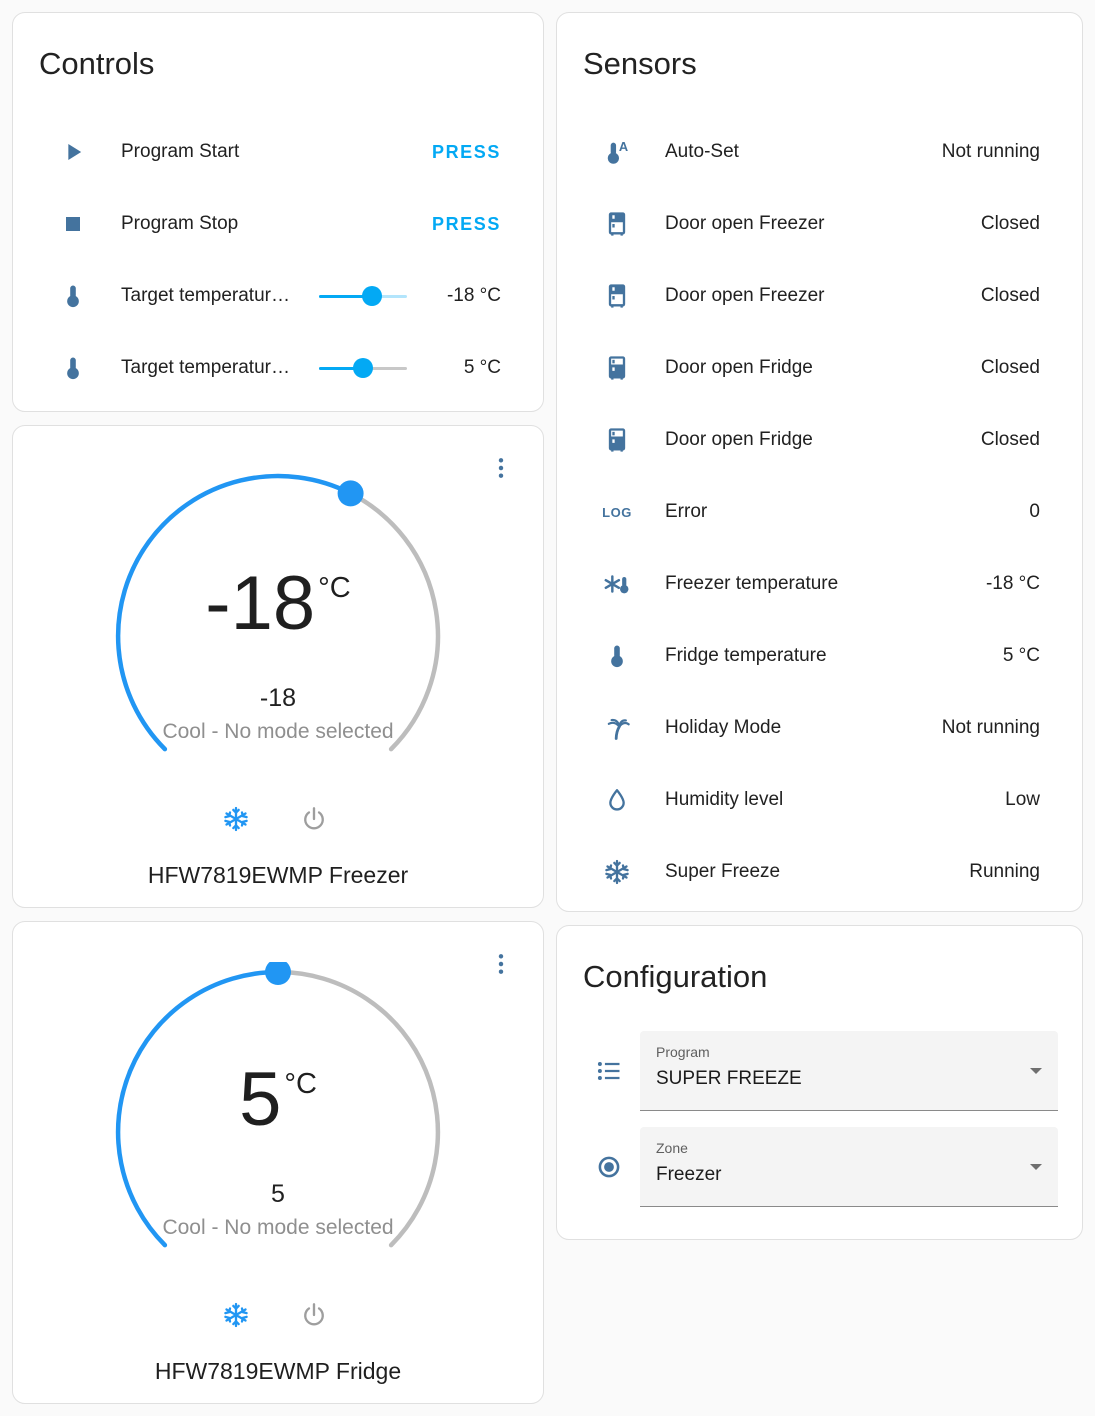 Image resolution: width=1095 pixels, height=1416 pixels. Describe the element at coordinates (1022, 800) in the screenshot. I see `sensor-value: Low` at that location.